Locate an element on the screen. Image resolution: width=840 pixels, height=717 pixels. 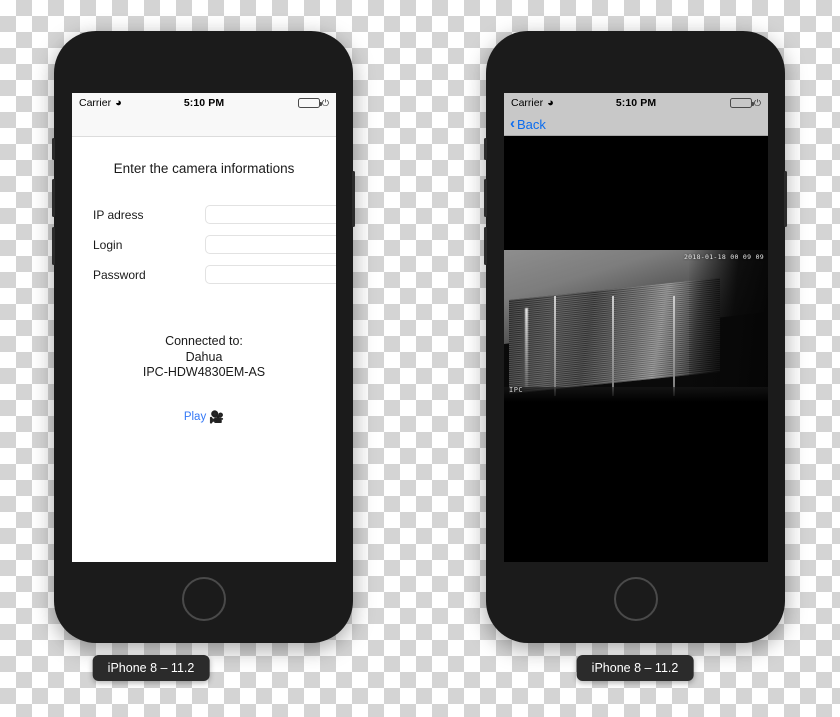
video-watermark-overlay: IPC is located at coordinates (516, 390).